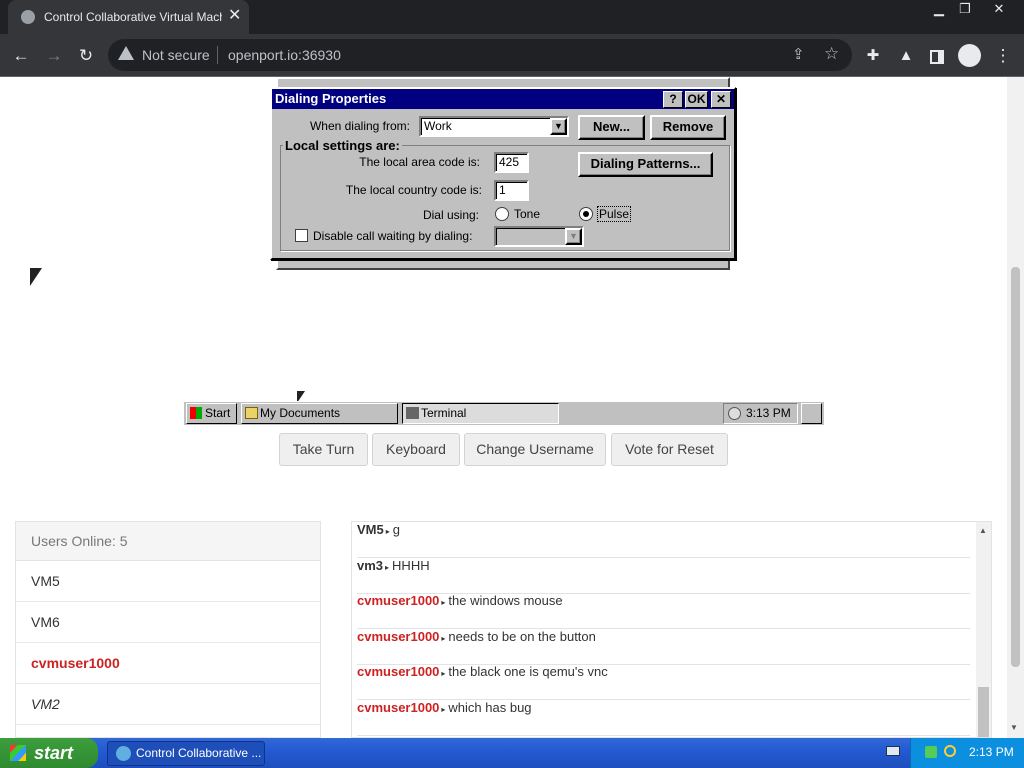 The width and height of the screenshot is (1024, 768). Describe the element at coordinates (301, 235) in the screenshot. I see `disable-call-waiting-checkbox` at that location.